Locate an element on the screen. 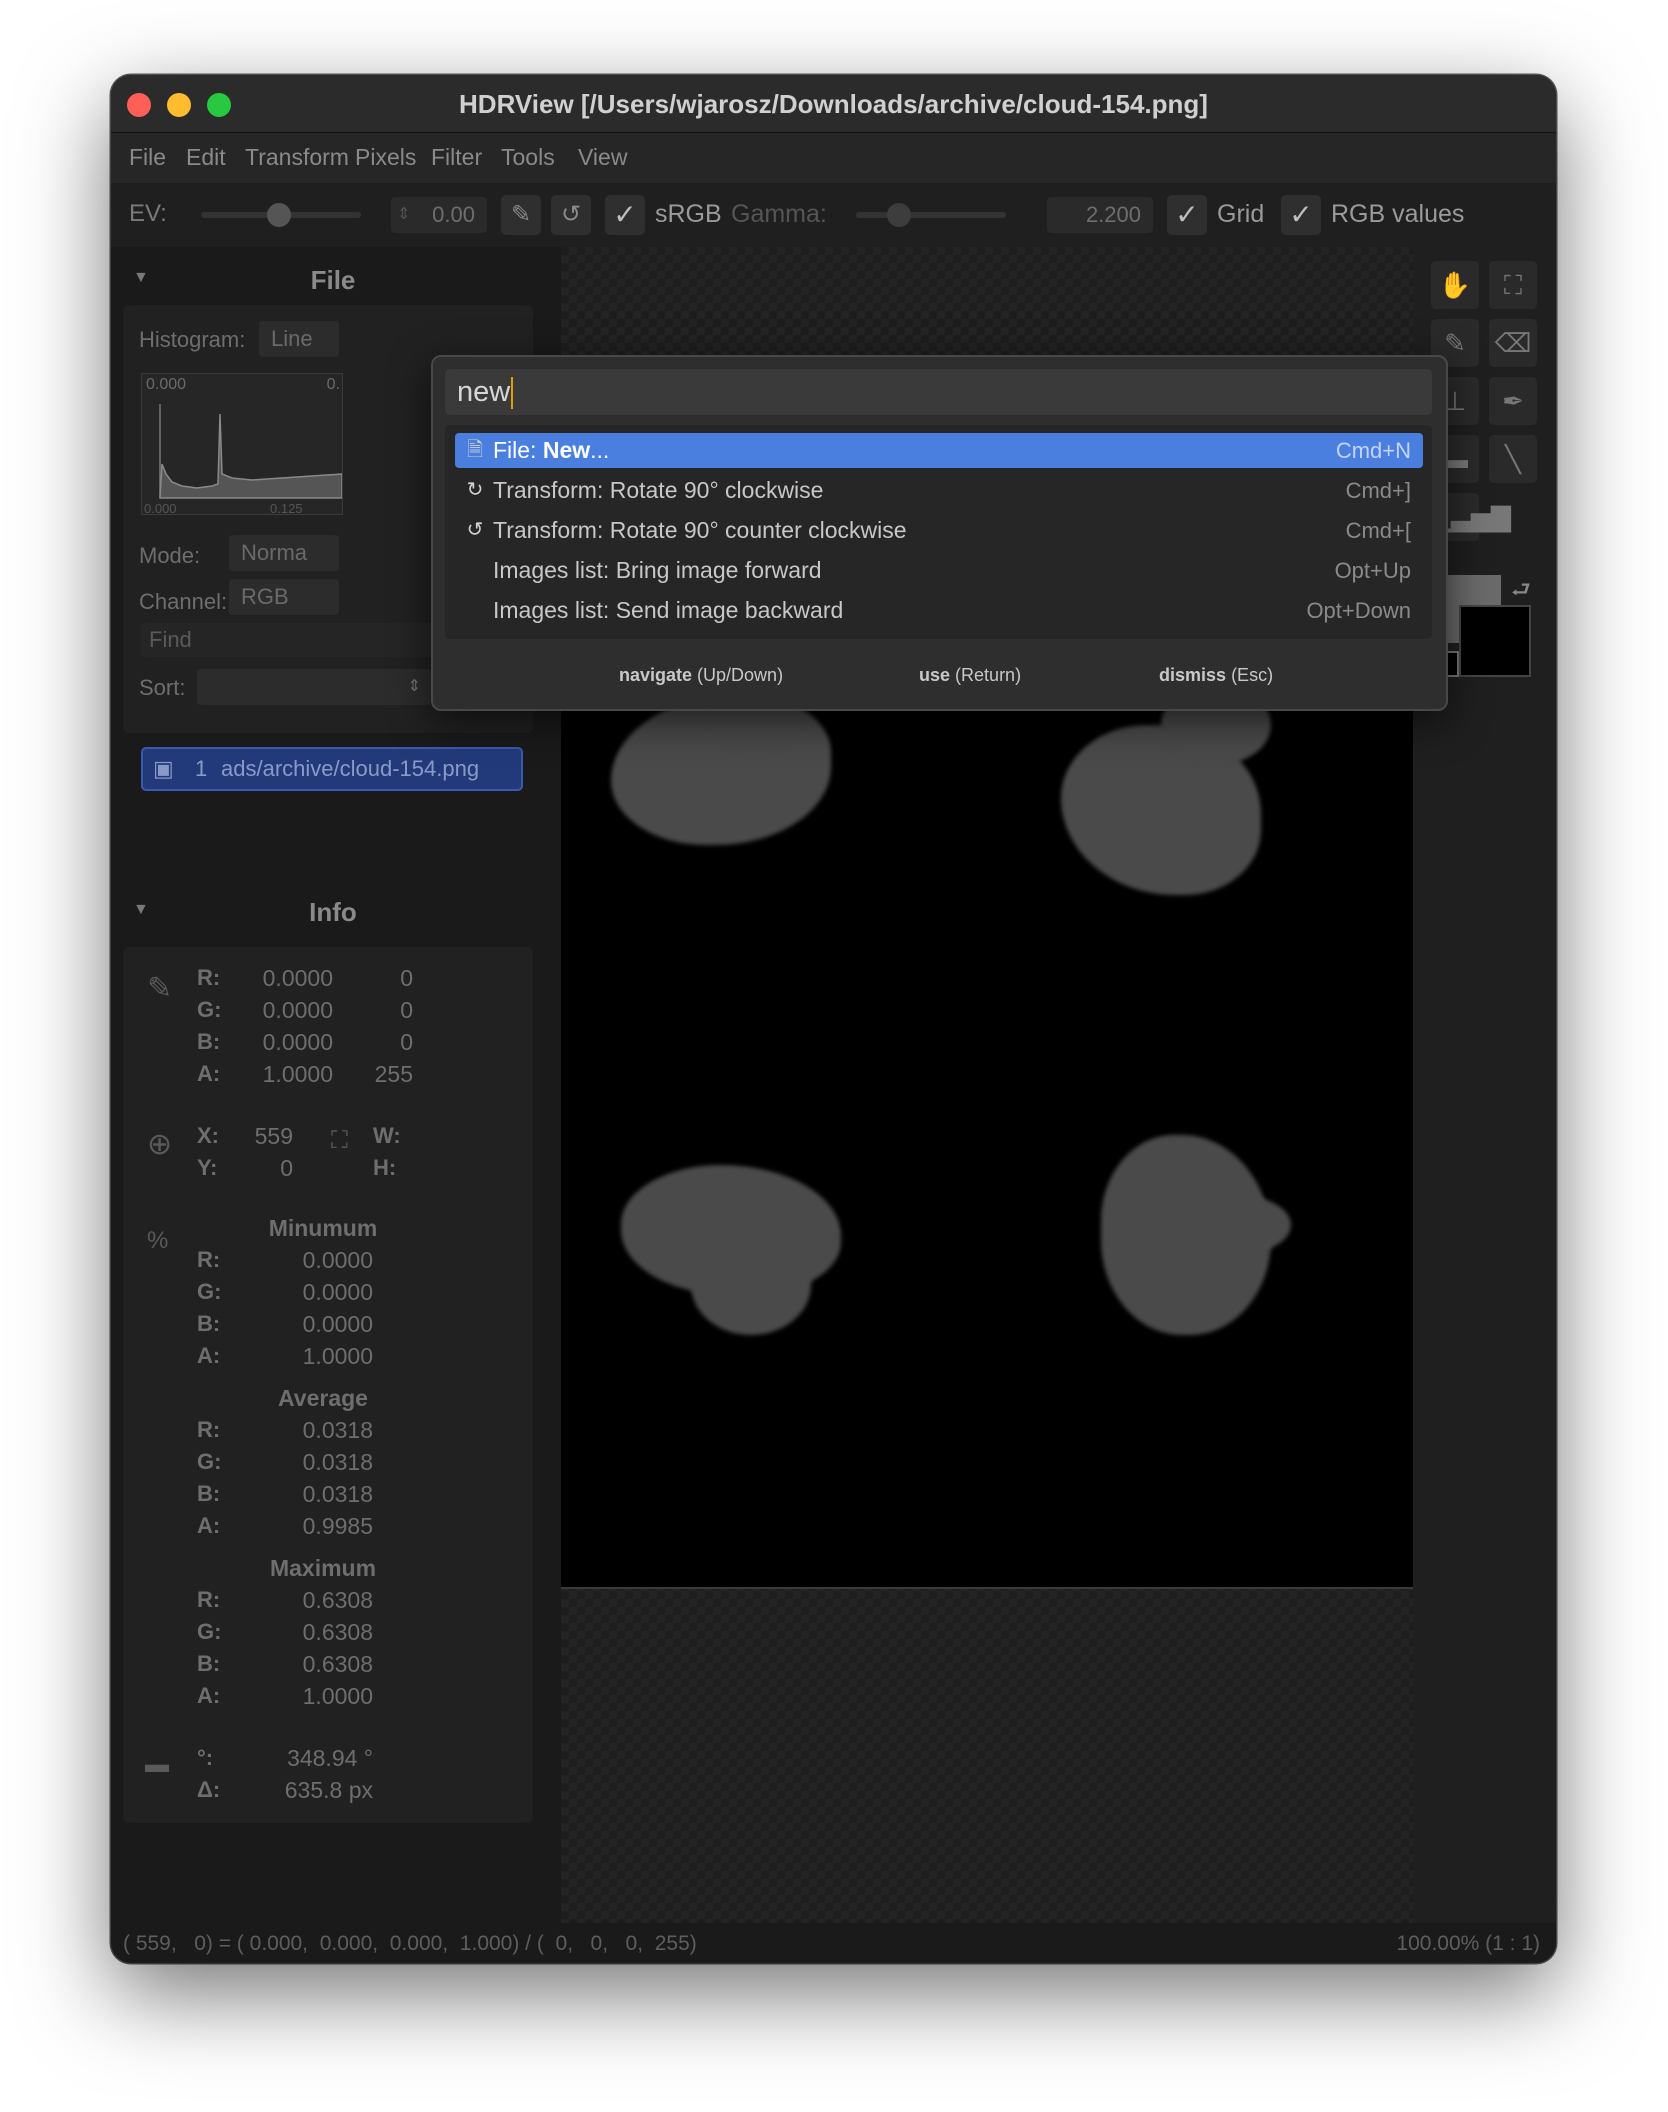 This screenshot has height=2112, width=1668. channel-label: Channel: is located at coordinates (183, 601).